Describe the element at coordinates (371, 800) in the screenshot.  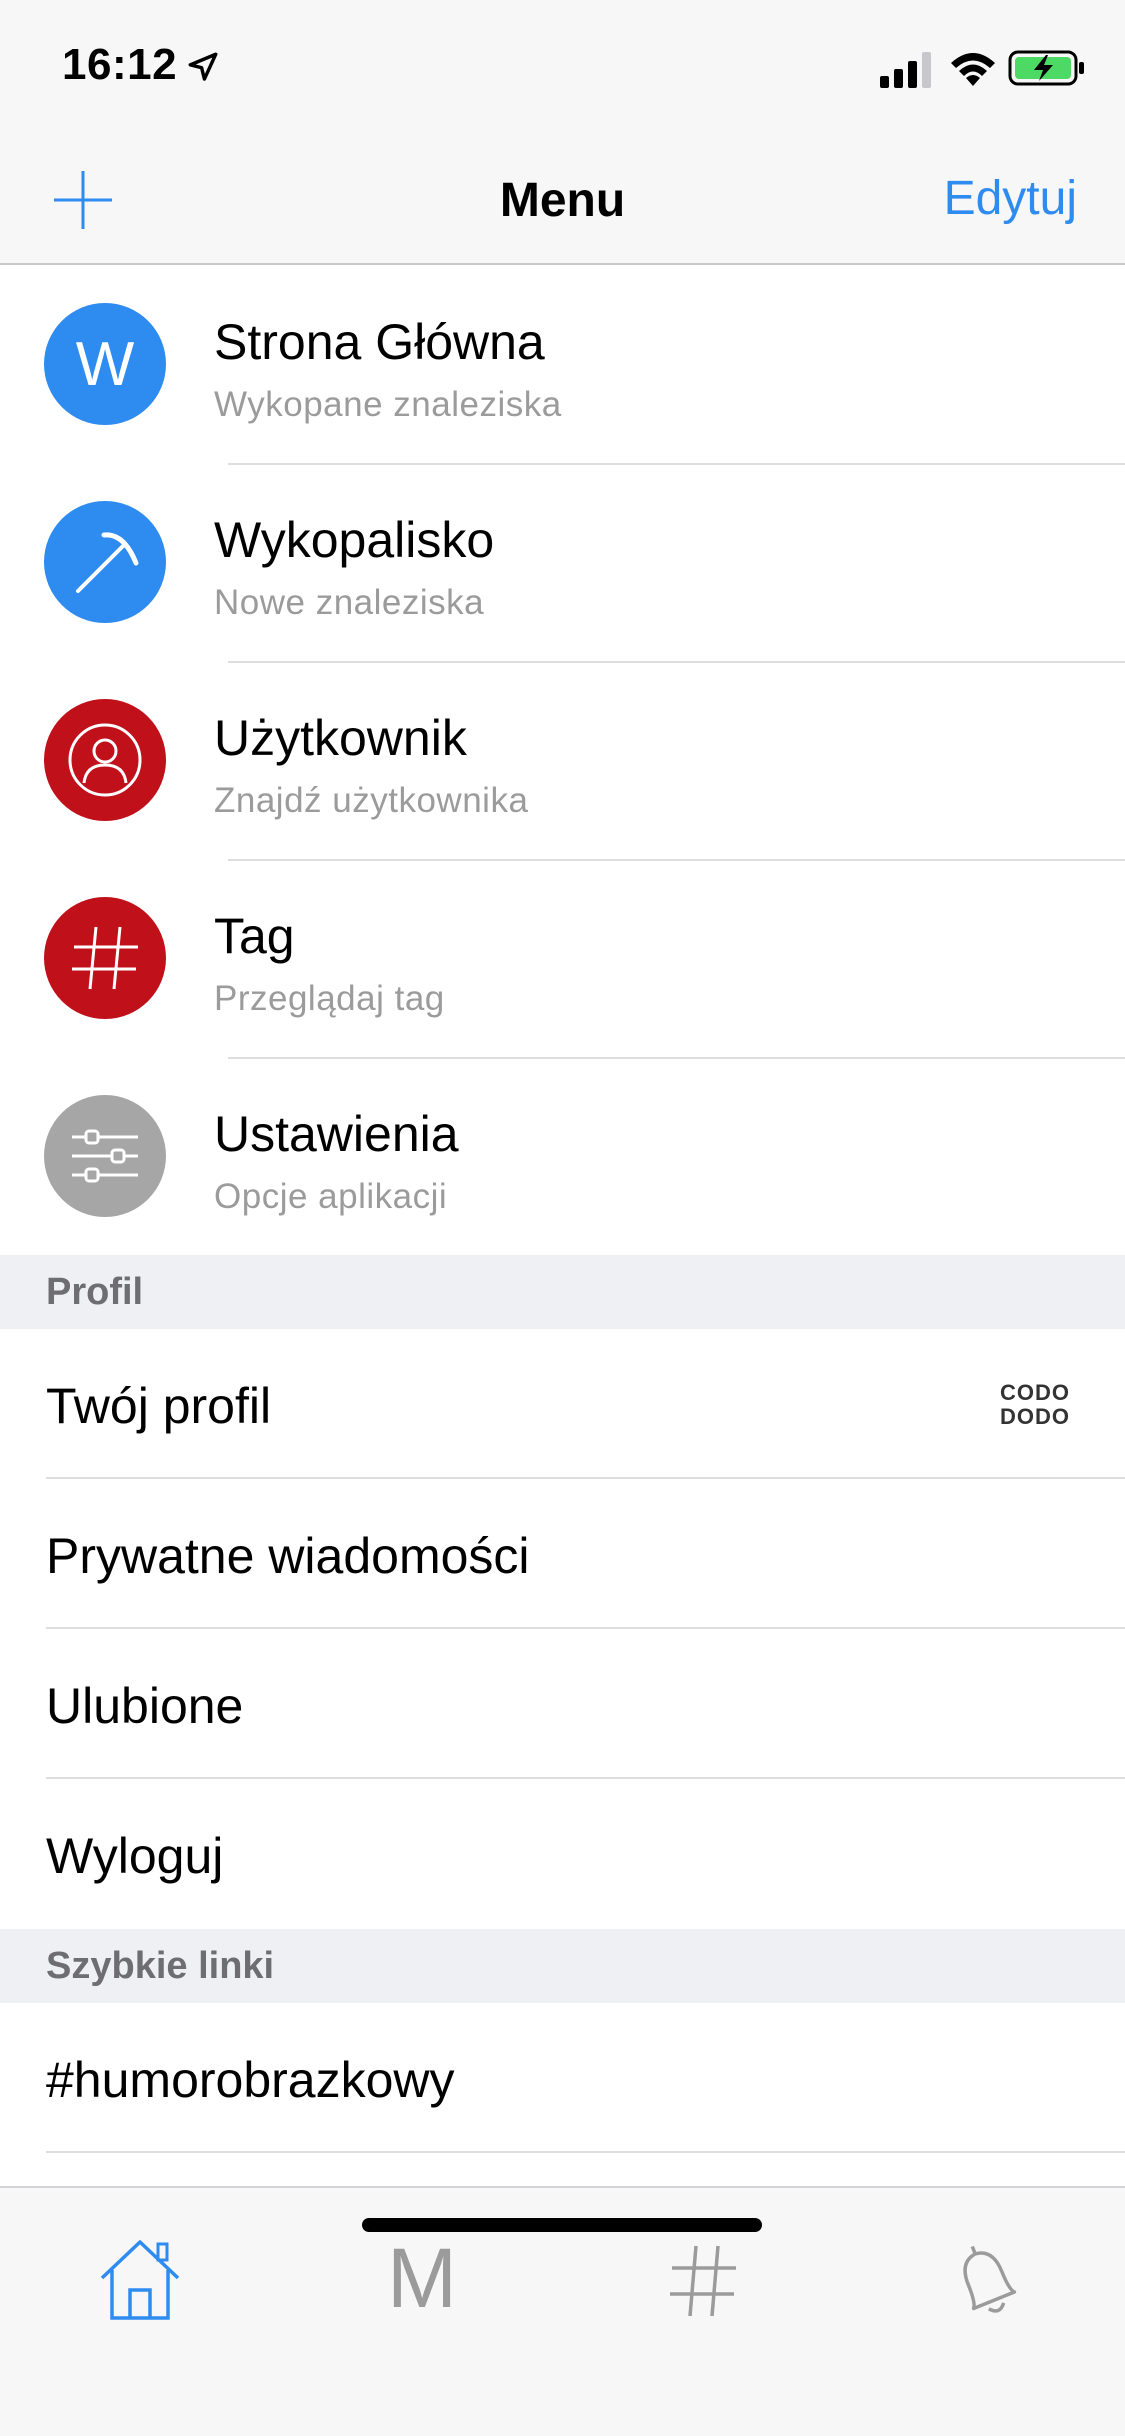
I see `menu-item-subtitle: Znajdź użytkownika` at that location.